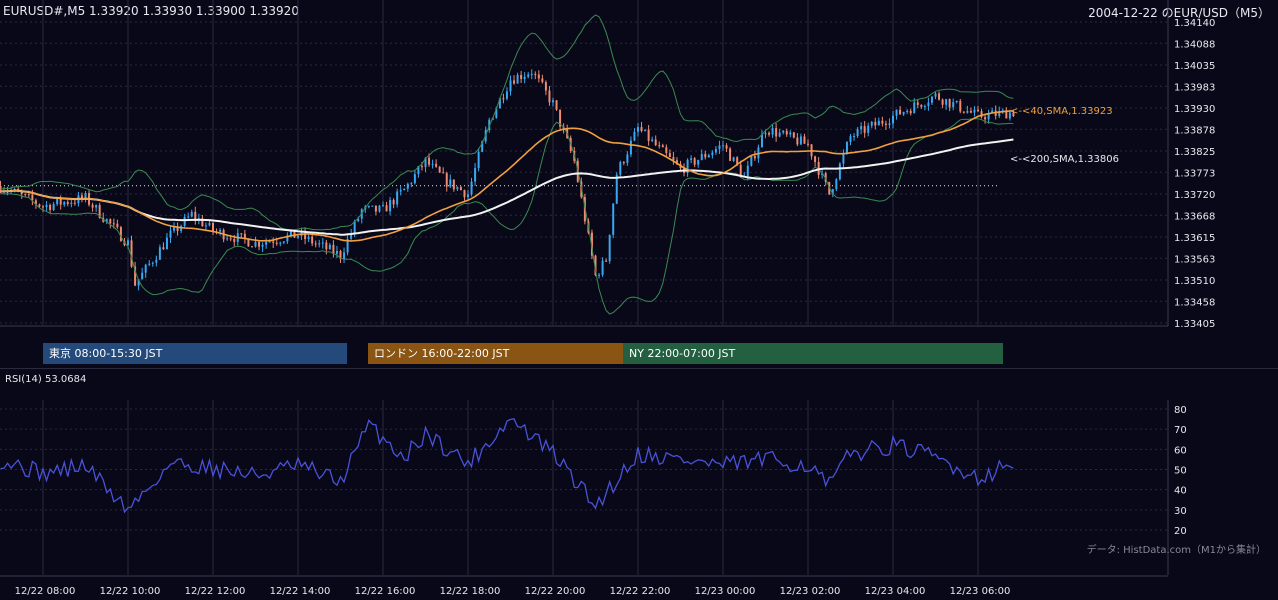  I want to click on sma200-label: <-<200,SMA,1.33806, so click(1064, 159).